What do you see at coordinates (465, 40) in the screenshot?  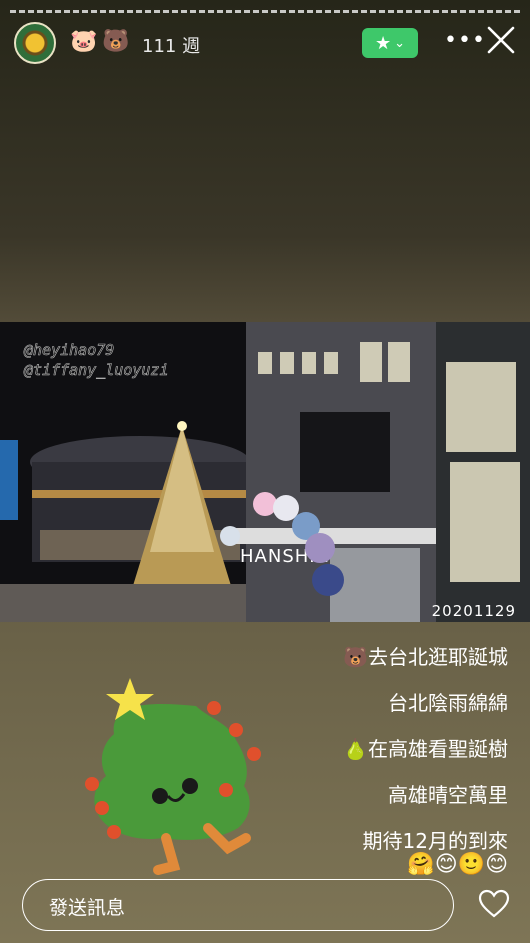 I see `more-options-button: •••` at bounding box center [465, 40].